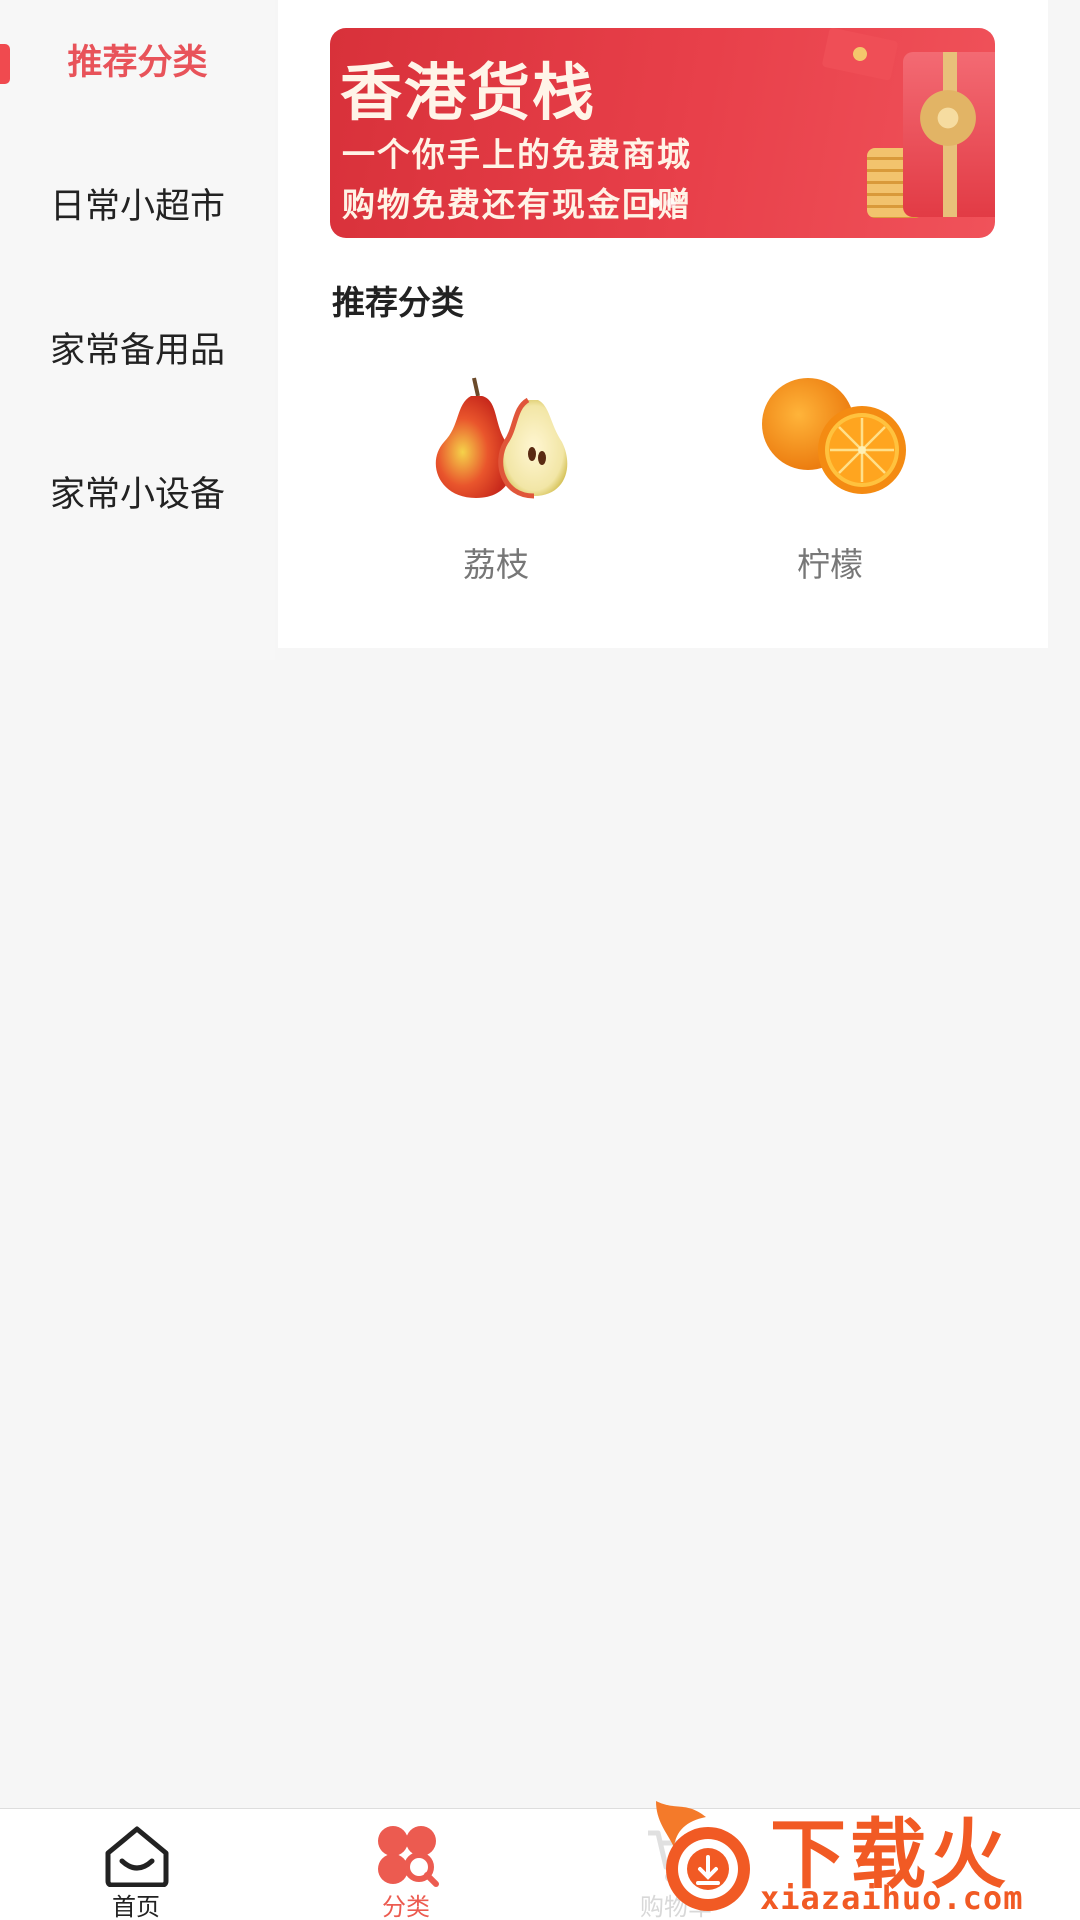 This screenshot has width=1080, height=1920. What do you see at coordinates (398, 302) in the screenshot?
I see `section-title: 推荐分类` at bounding box center [398, 302].